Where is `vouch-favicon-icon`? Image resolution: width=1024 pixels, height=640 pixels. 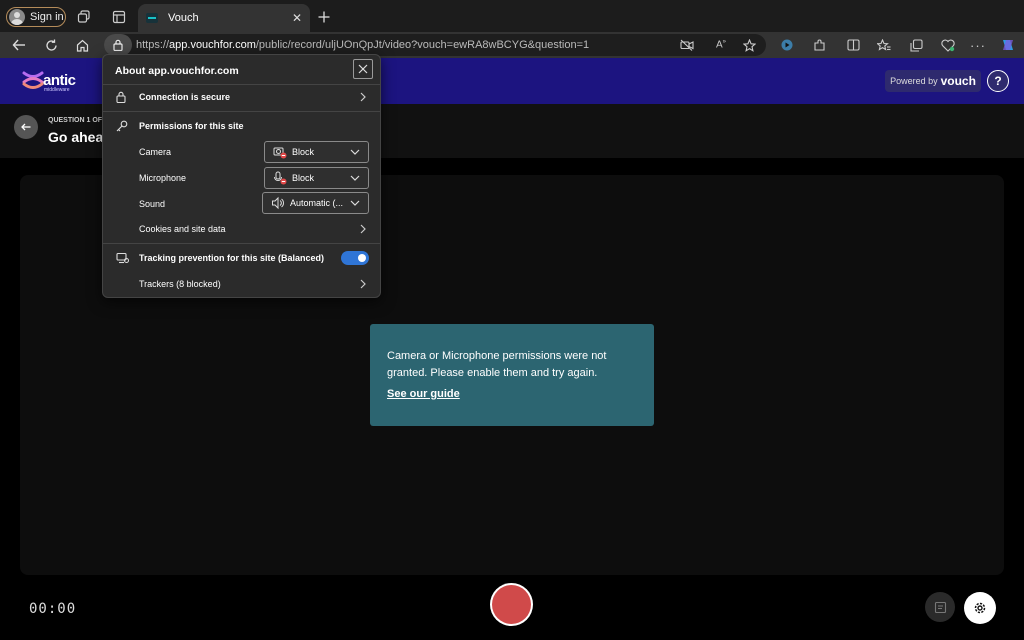
vouch-favicon-icon is located at coordinates (152, 18).